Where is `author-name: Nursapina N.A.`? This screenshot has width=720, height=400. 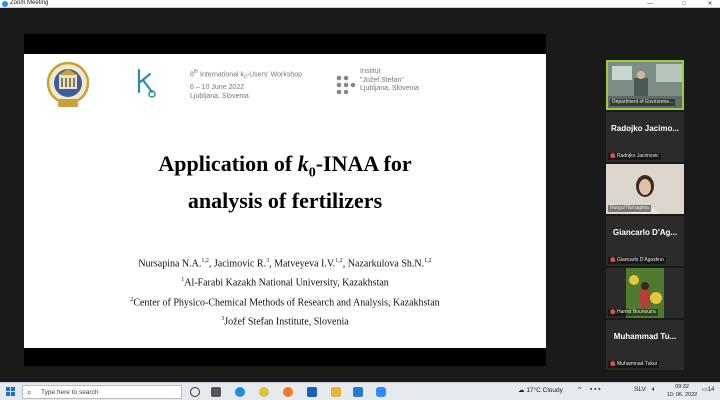
author-name: Nursapina N.A. is located at coordinates (170, 264).